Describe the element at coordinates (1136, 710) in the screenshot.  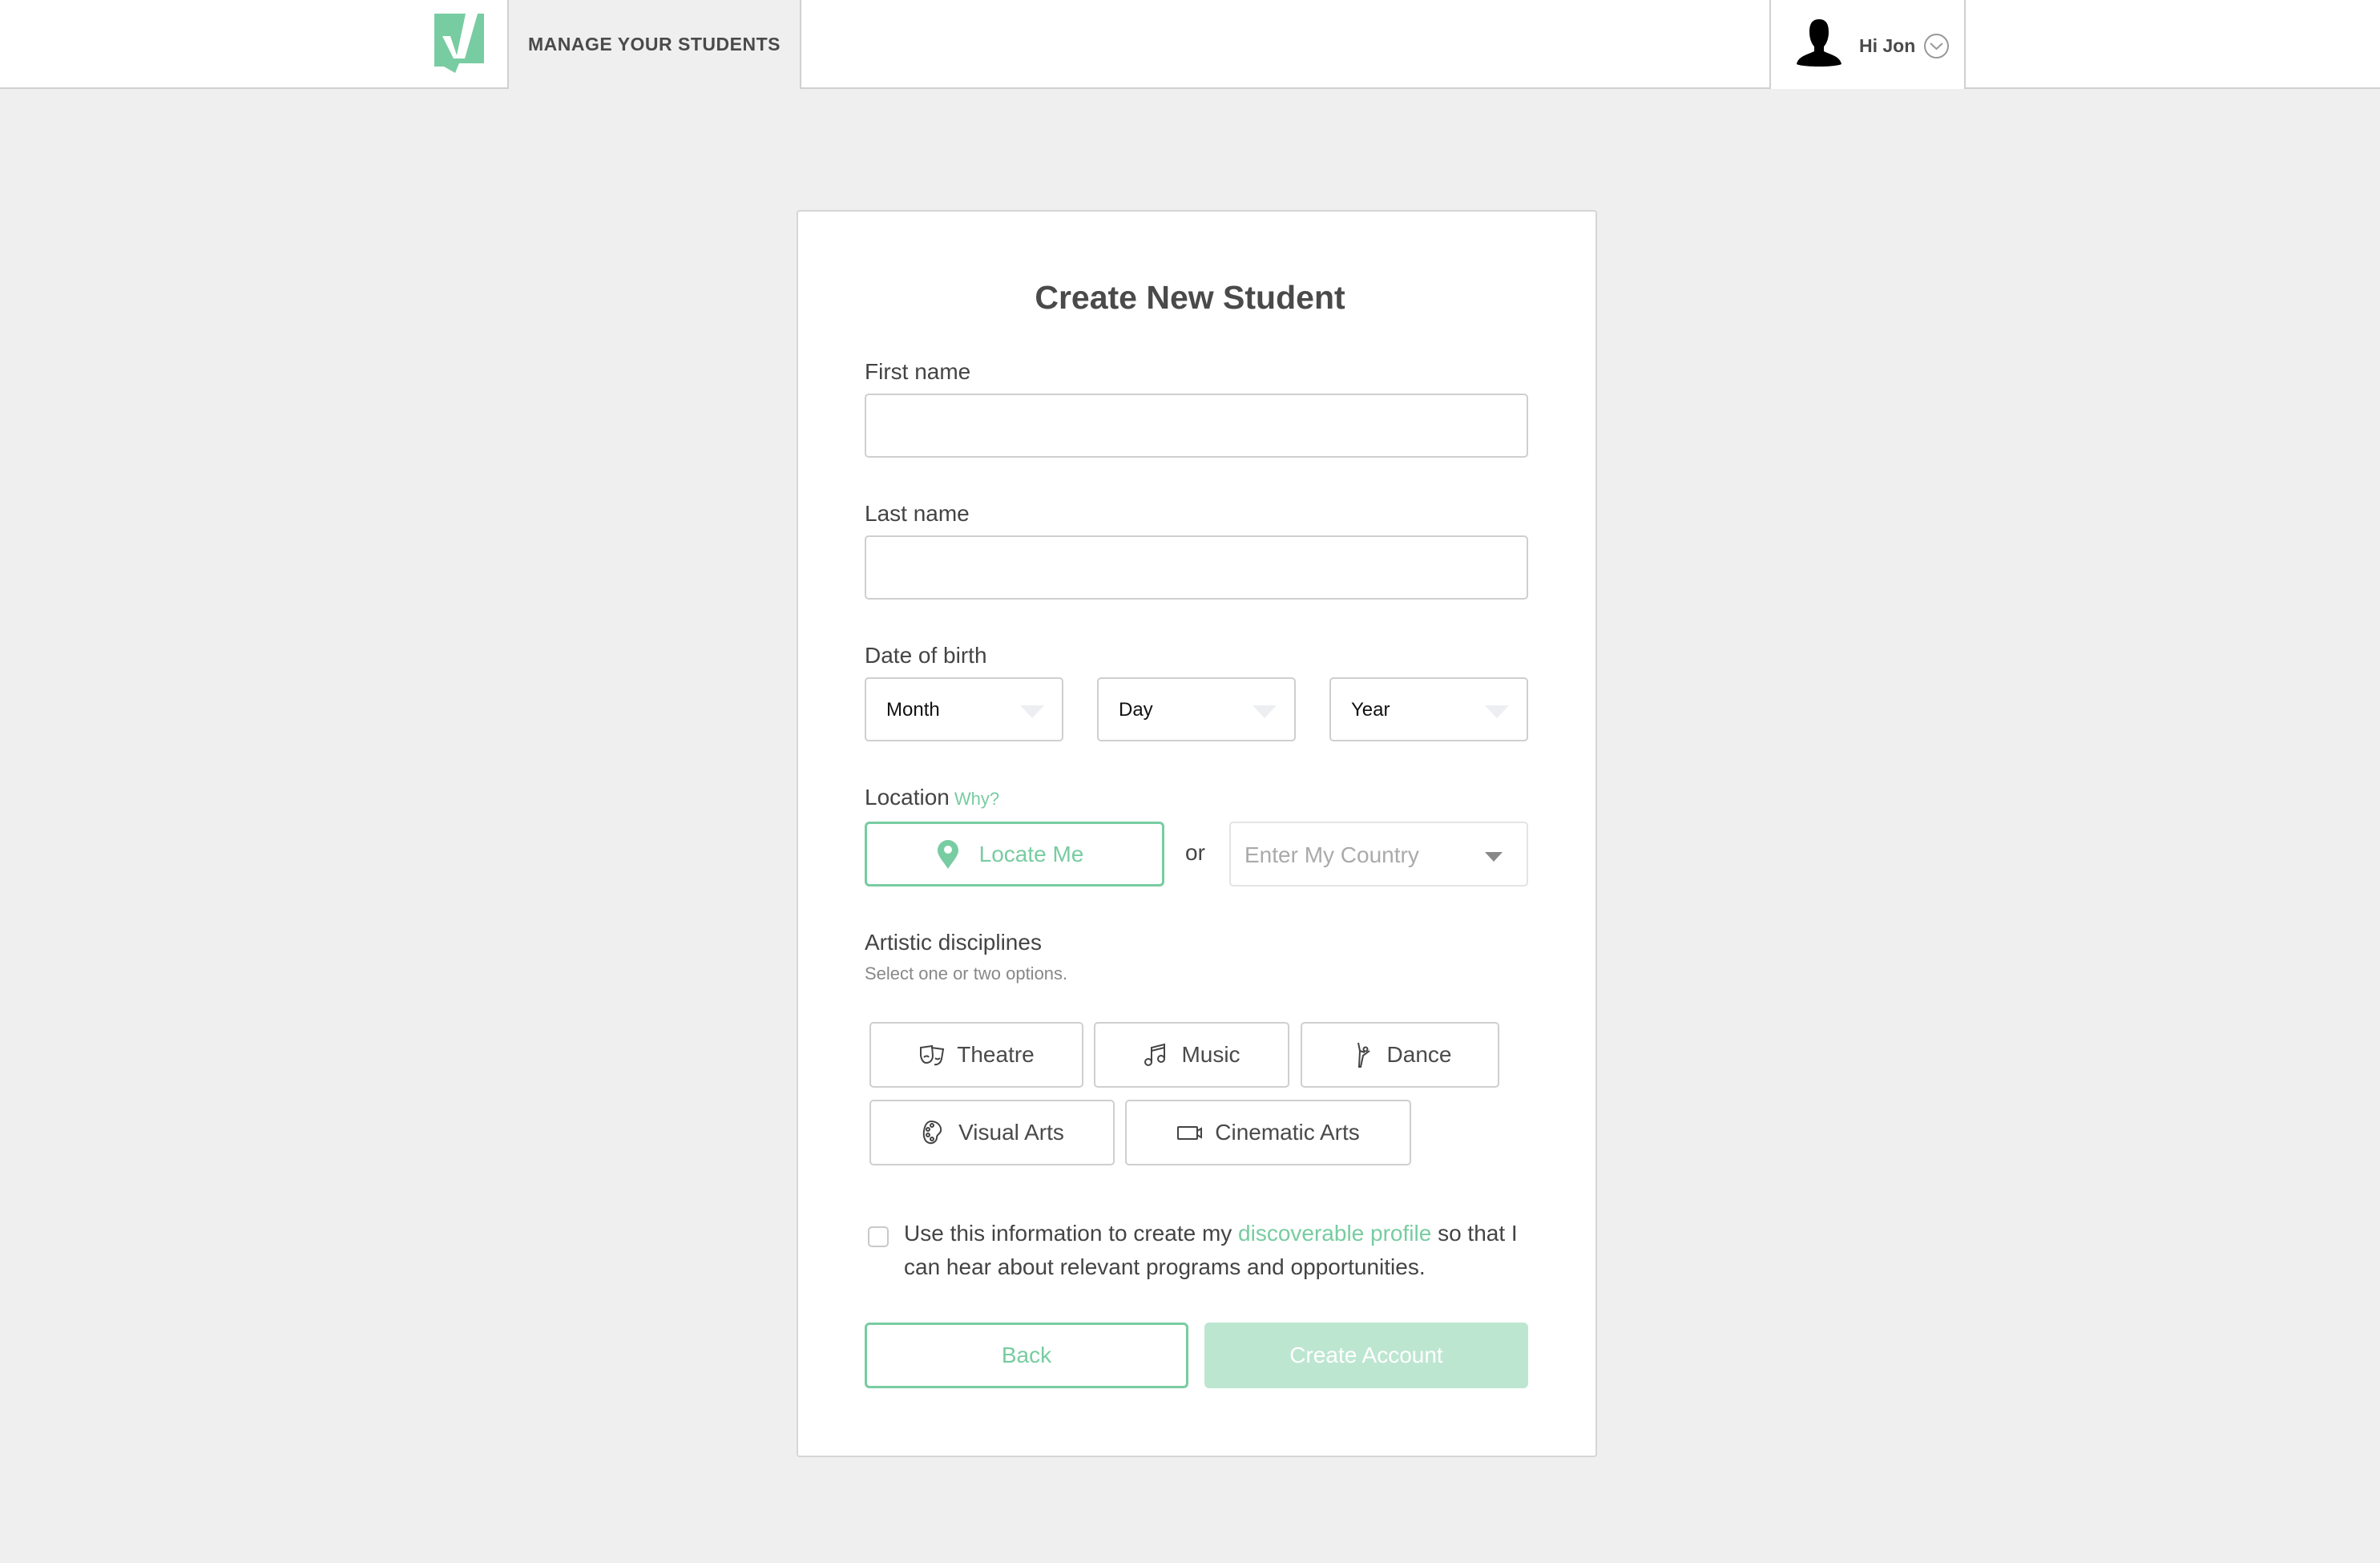
I see `day-select-value: Day` at that location.